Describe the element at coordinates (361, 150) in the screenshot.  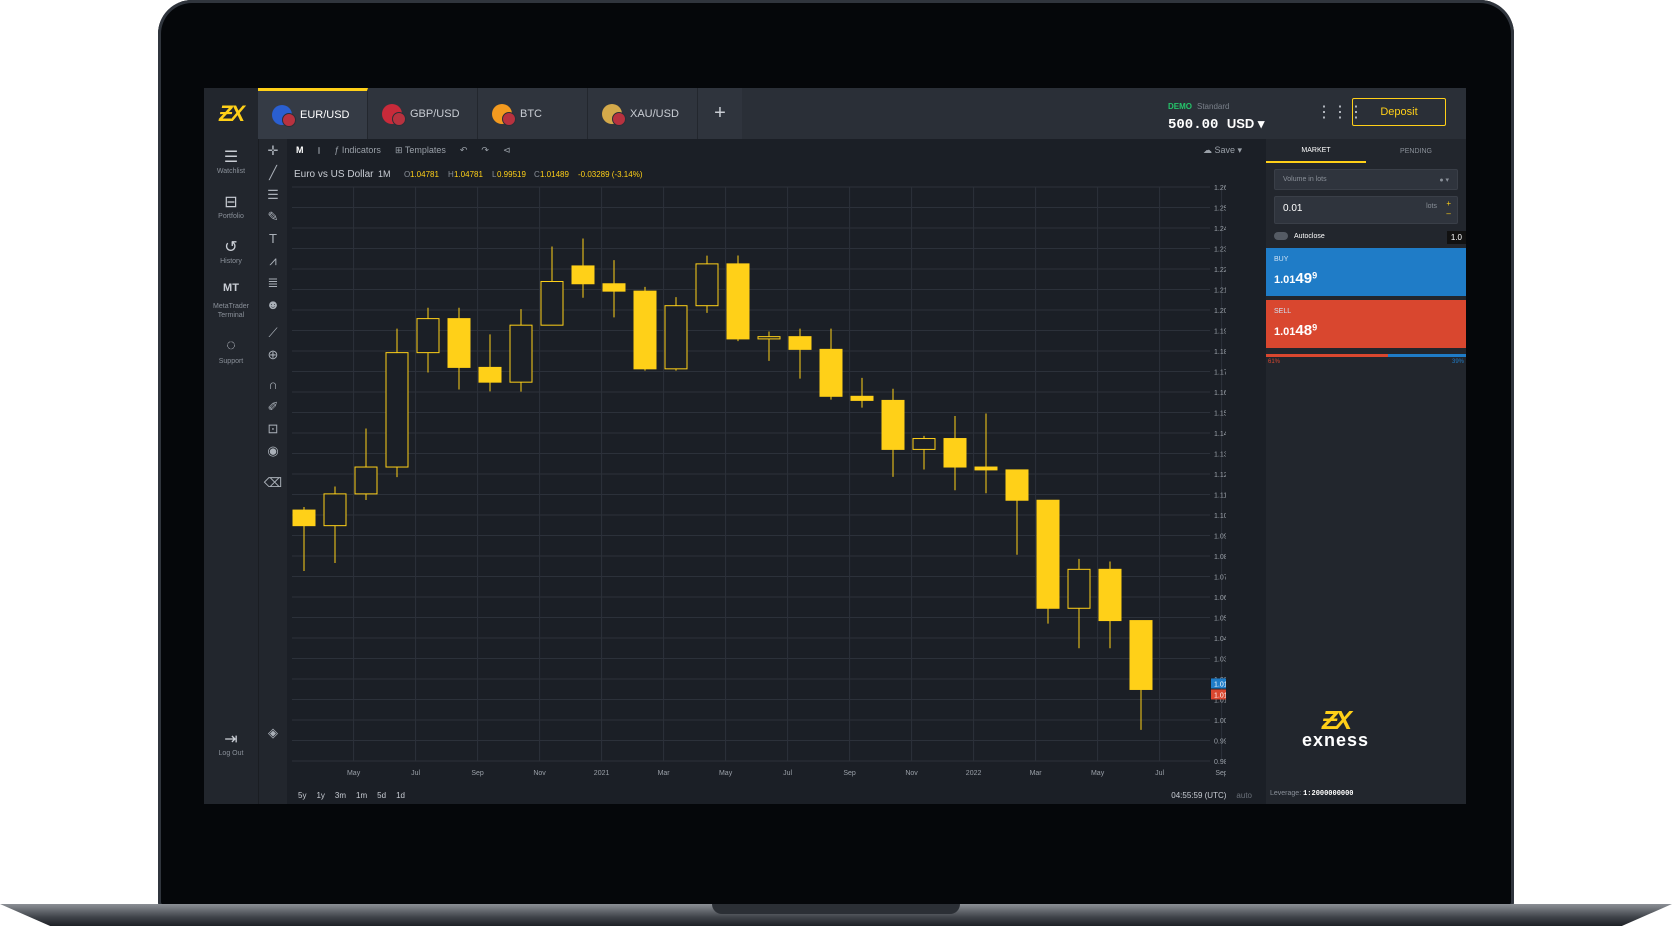
I see `indicators-label: Indicators` at that location.